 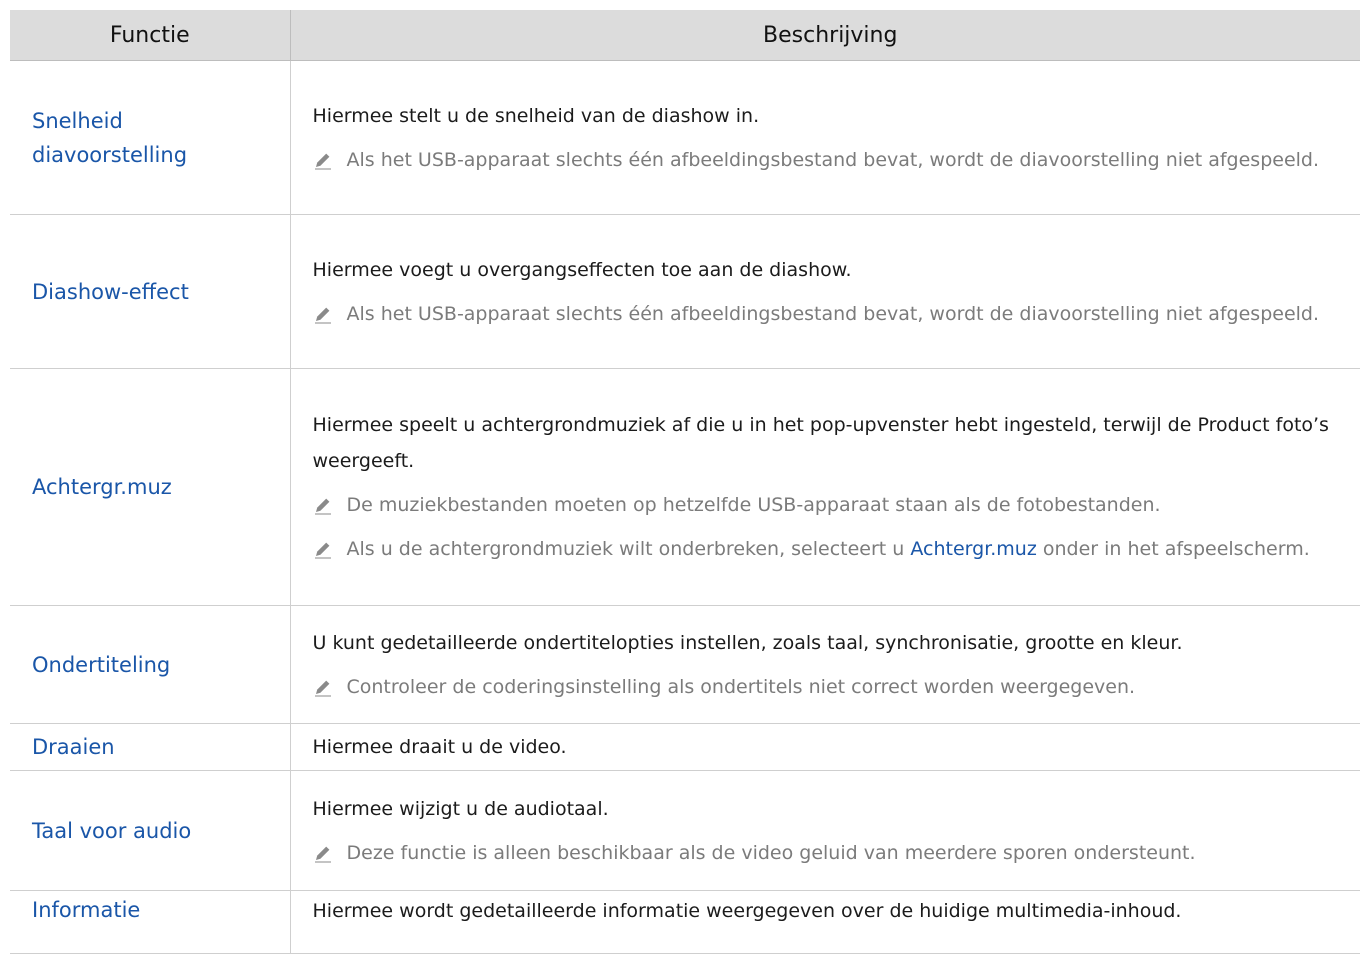 I want to click on description-cell: Hiermee draait u de video., so click(x=825, y=747).